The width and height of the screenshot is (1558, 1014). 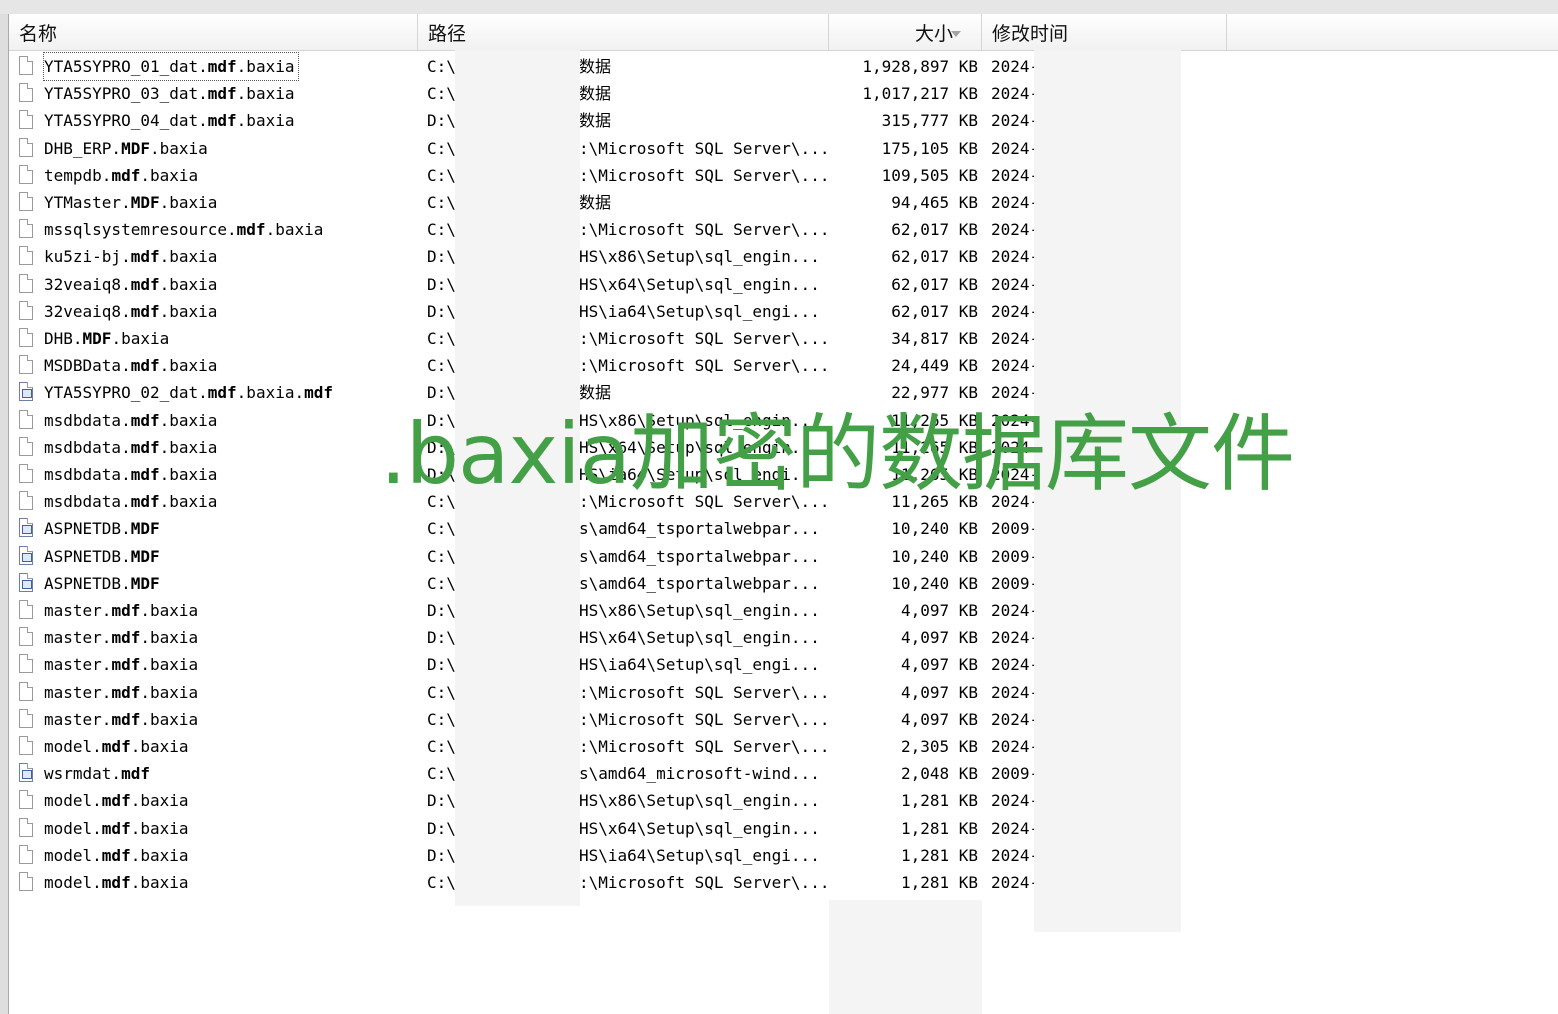 What do you see at coordinates (929, 121) in the screenshot?
I see `file-size: 315,777 KB` at bounding box center [929, 121].